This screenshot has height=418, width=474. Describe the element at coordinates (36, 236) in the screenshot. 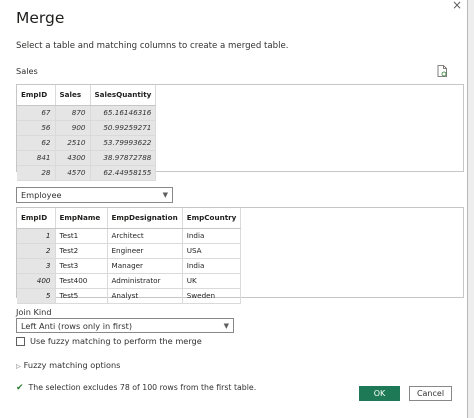

I see `table-cell: 1` at that location.